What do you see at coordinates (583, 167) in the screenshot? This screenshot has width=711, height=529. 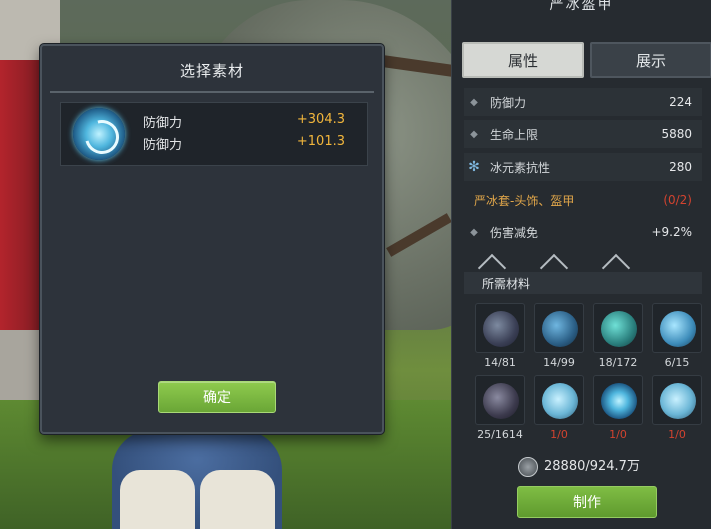 I see `attribute-row-ice-resist: ✻ 冰元素抗性 280` at bounding box center [583, 167].